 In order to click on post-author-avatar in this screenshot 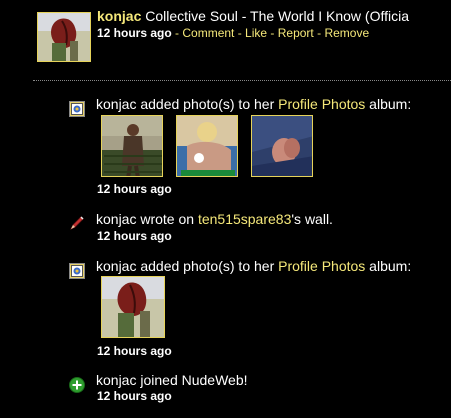, I will do `click(64, 37)`.